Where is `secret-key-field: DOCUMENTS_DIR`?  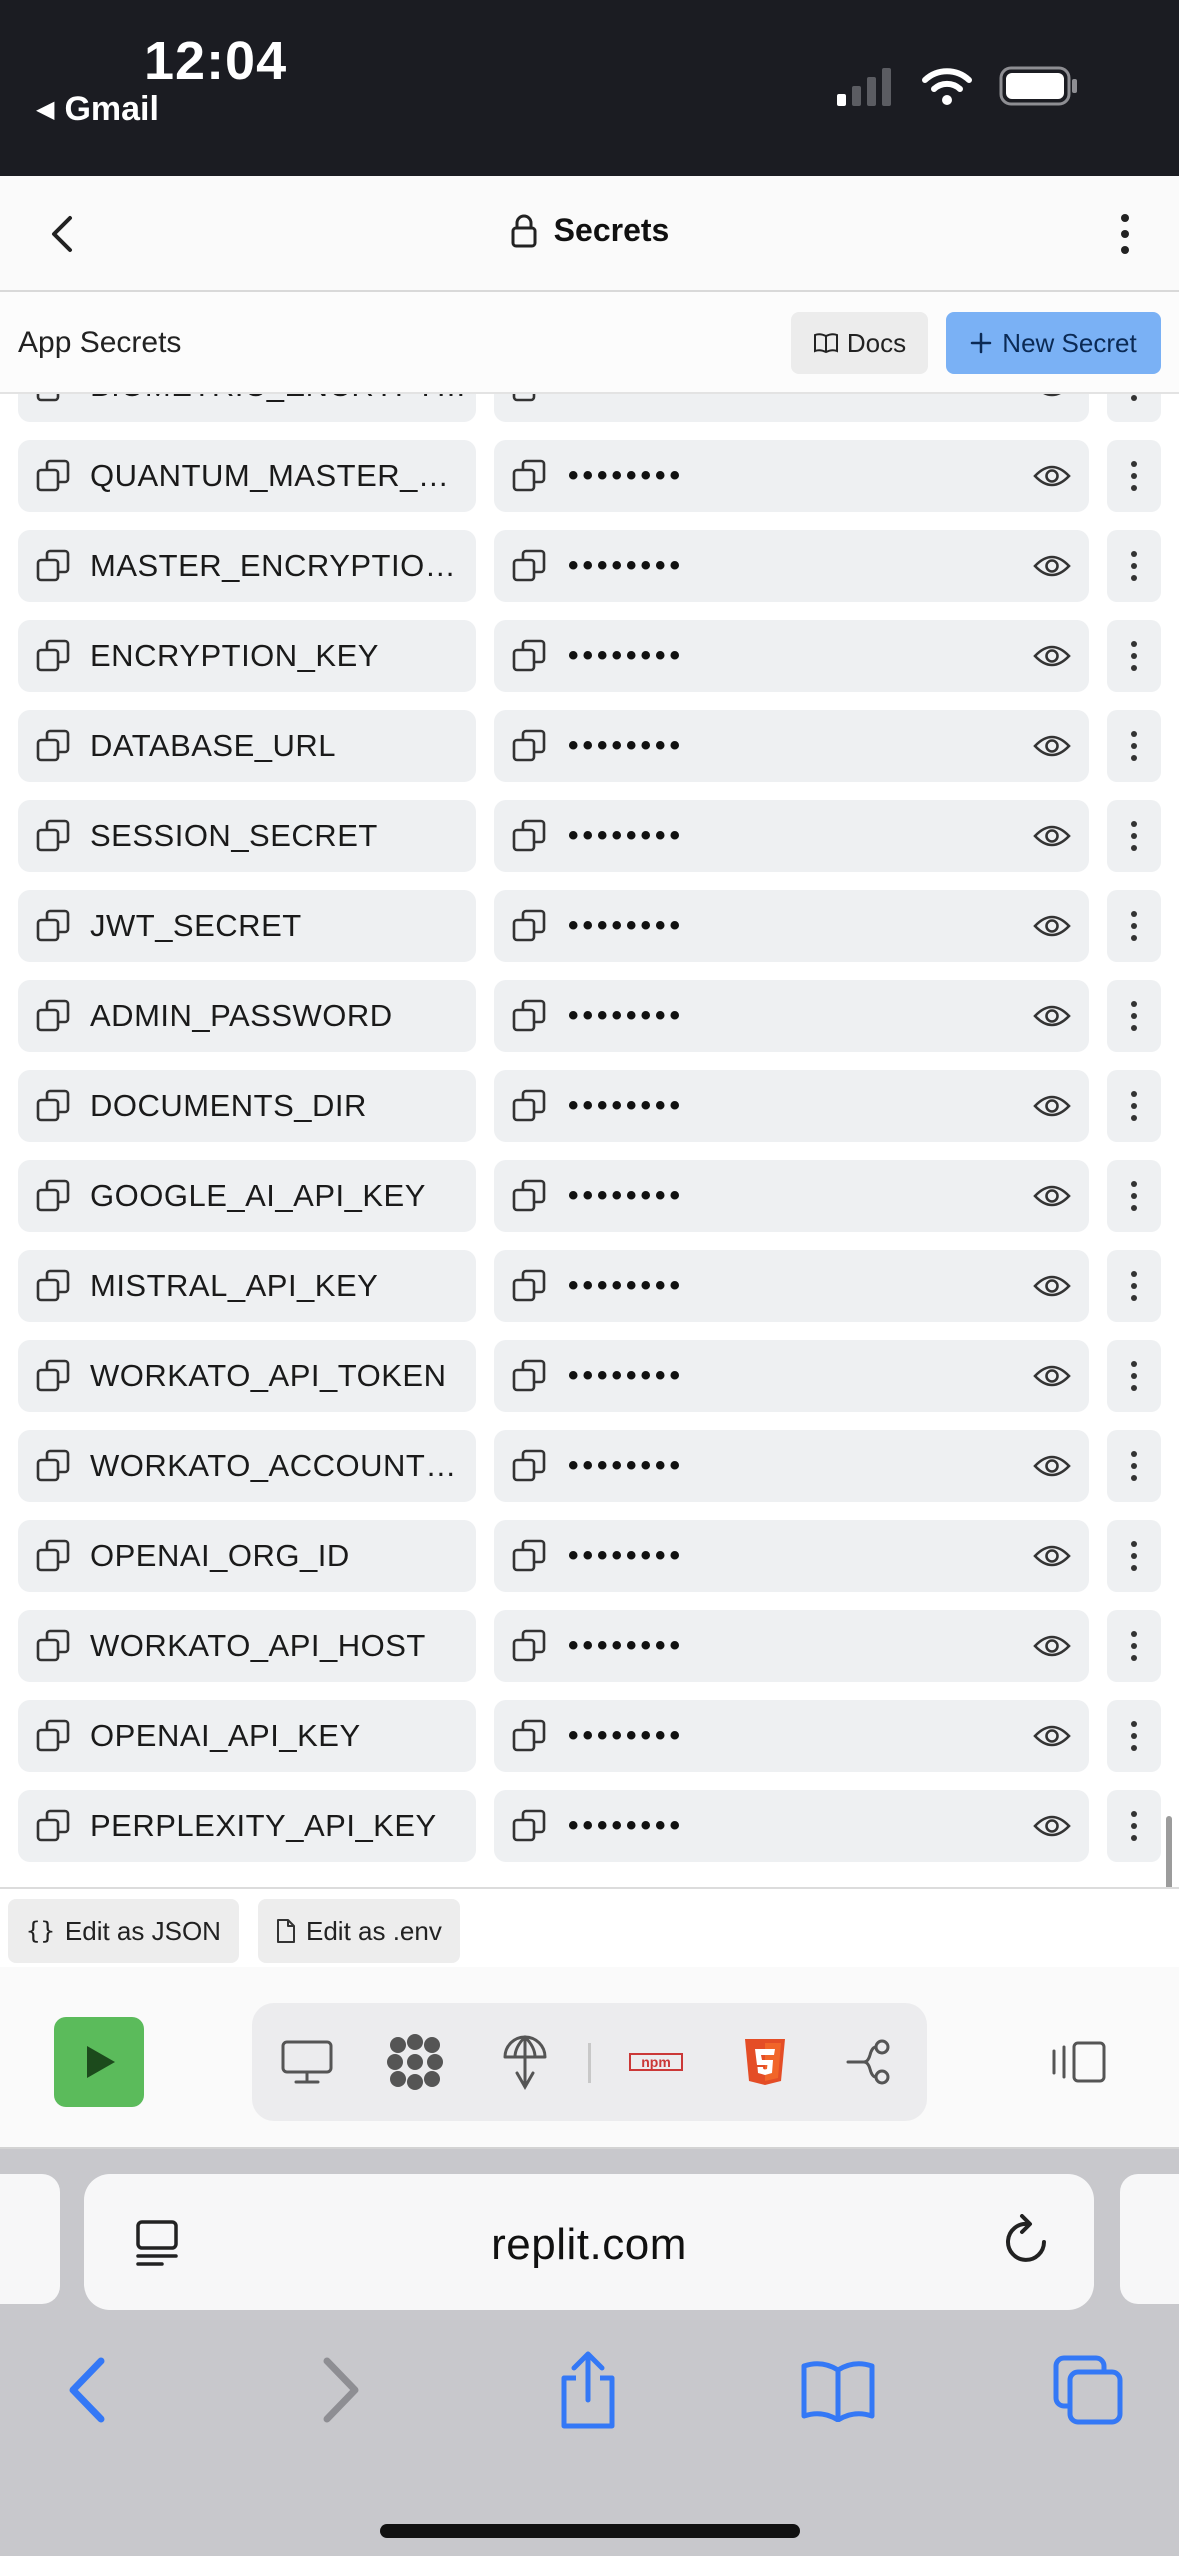
secret-key-field: DOCUMENTS_DIR is located at coordinates (247, 1106).